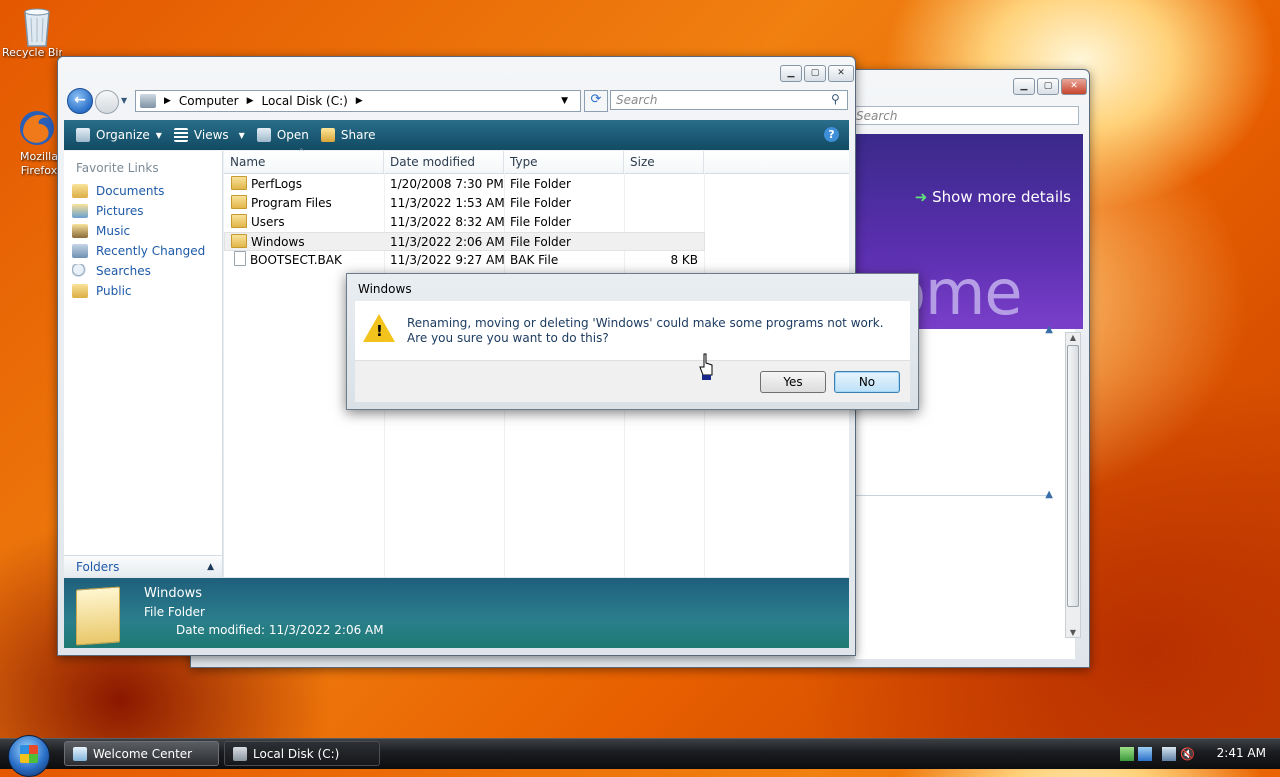  I want to click on command-toolbar: Organize ▼ Views ▼ Open Share ?, so click(456, 135).